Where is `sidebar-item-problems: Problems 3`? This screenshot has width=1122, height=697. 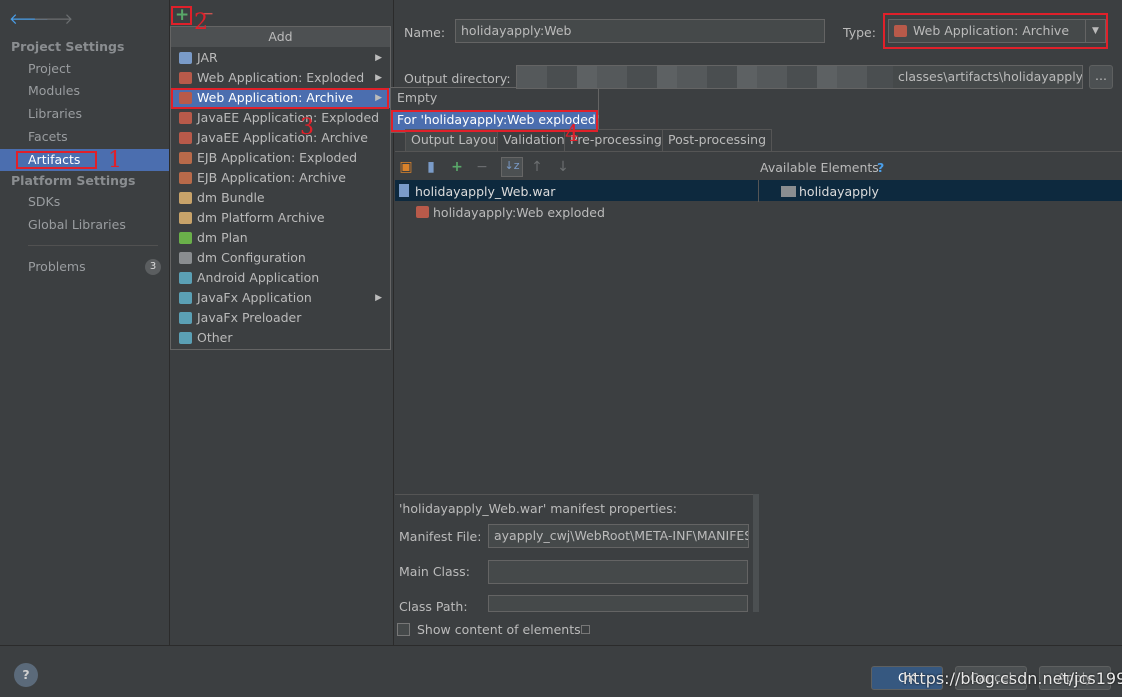
sidebar-item-problems: Problems 3 is located at coordinates (84, 267).